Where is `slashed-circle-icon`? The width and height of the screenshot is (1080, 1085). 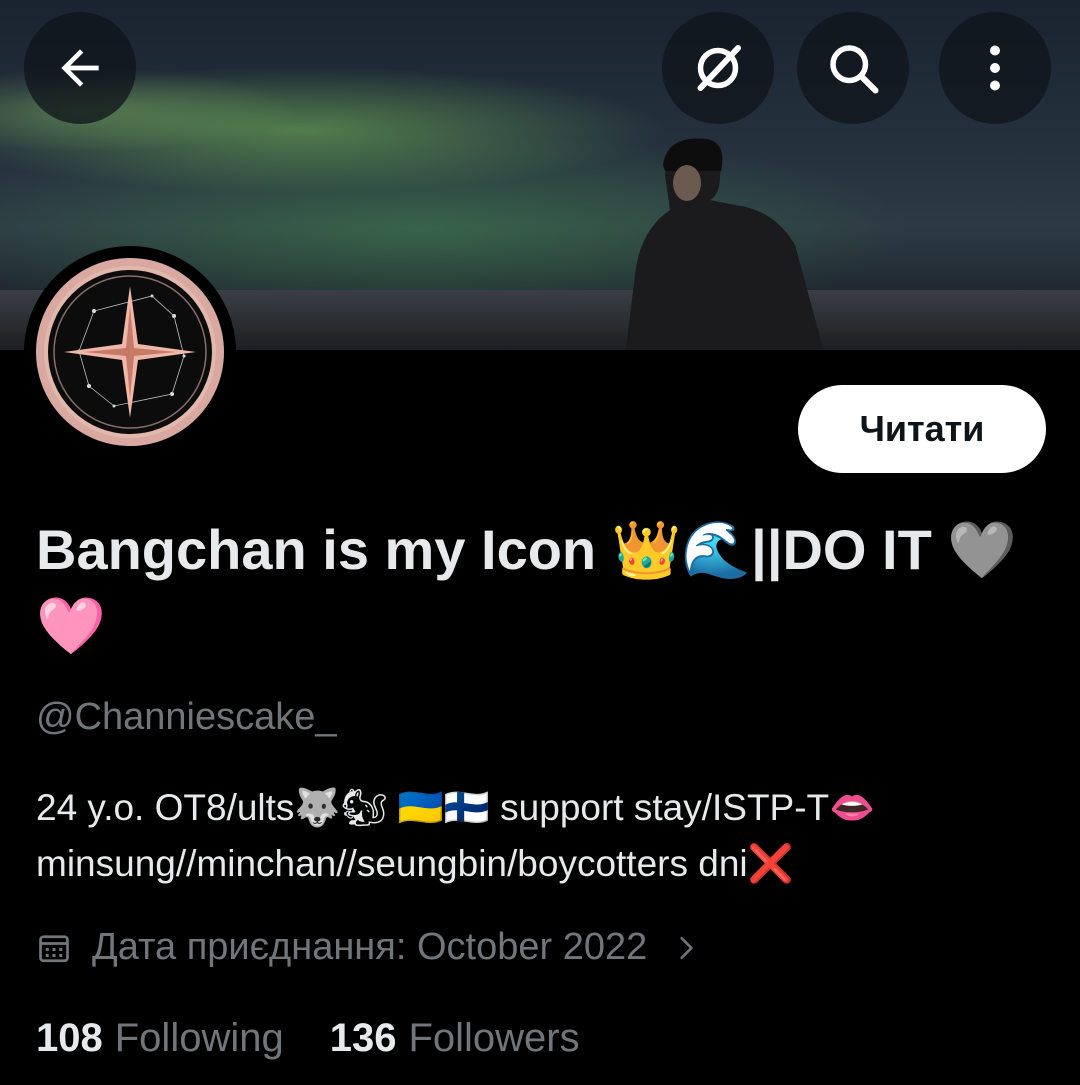
slashed-circle-icon is located at coordinates (719, 68).